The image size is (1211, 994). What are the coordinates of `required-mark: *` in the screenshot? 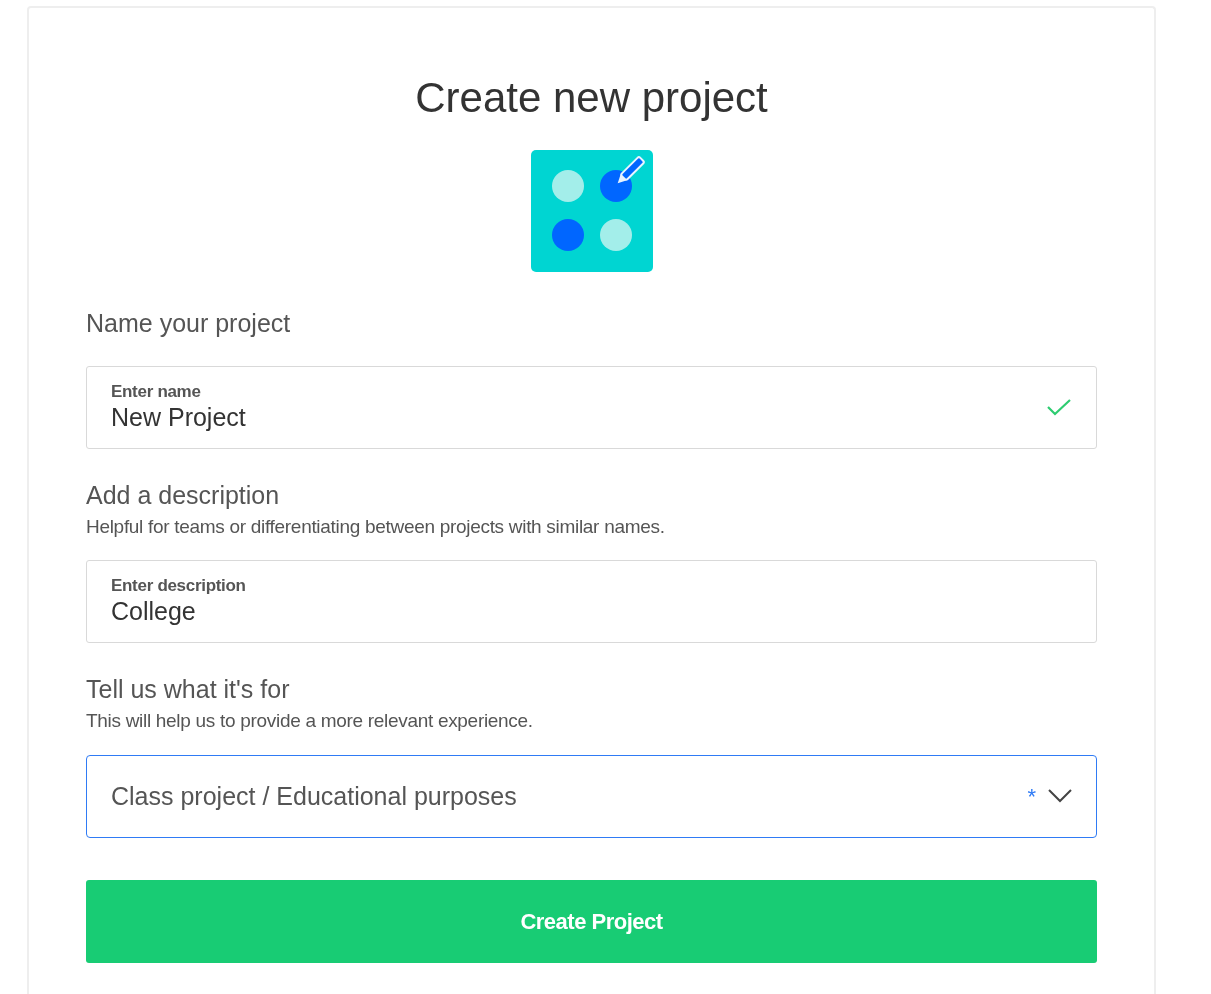 It's located at (1031, 796).